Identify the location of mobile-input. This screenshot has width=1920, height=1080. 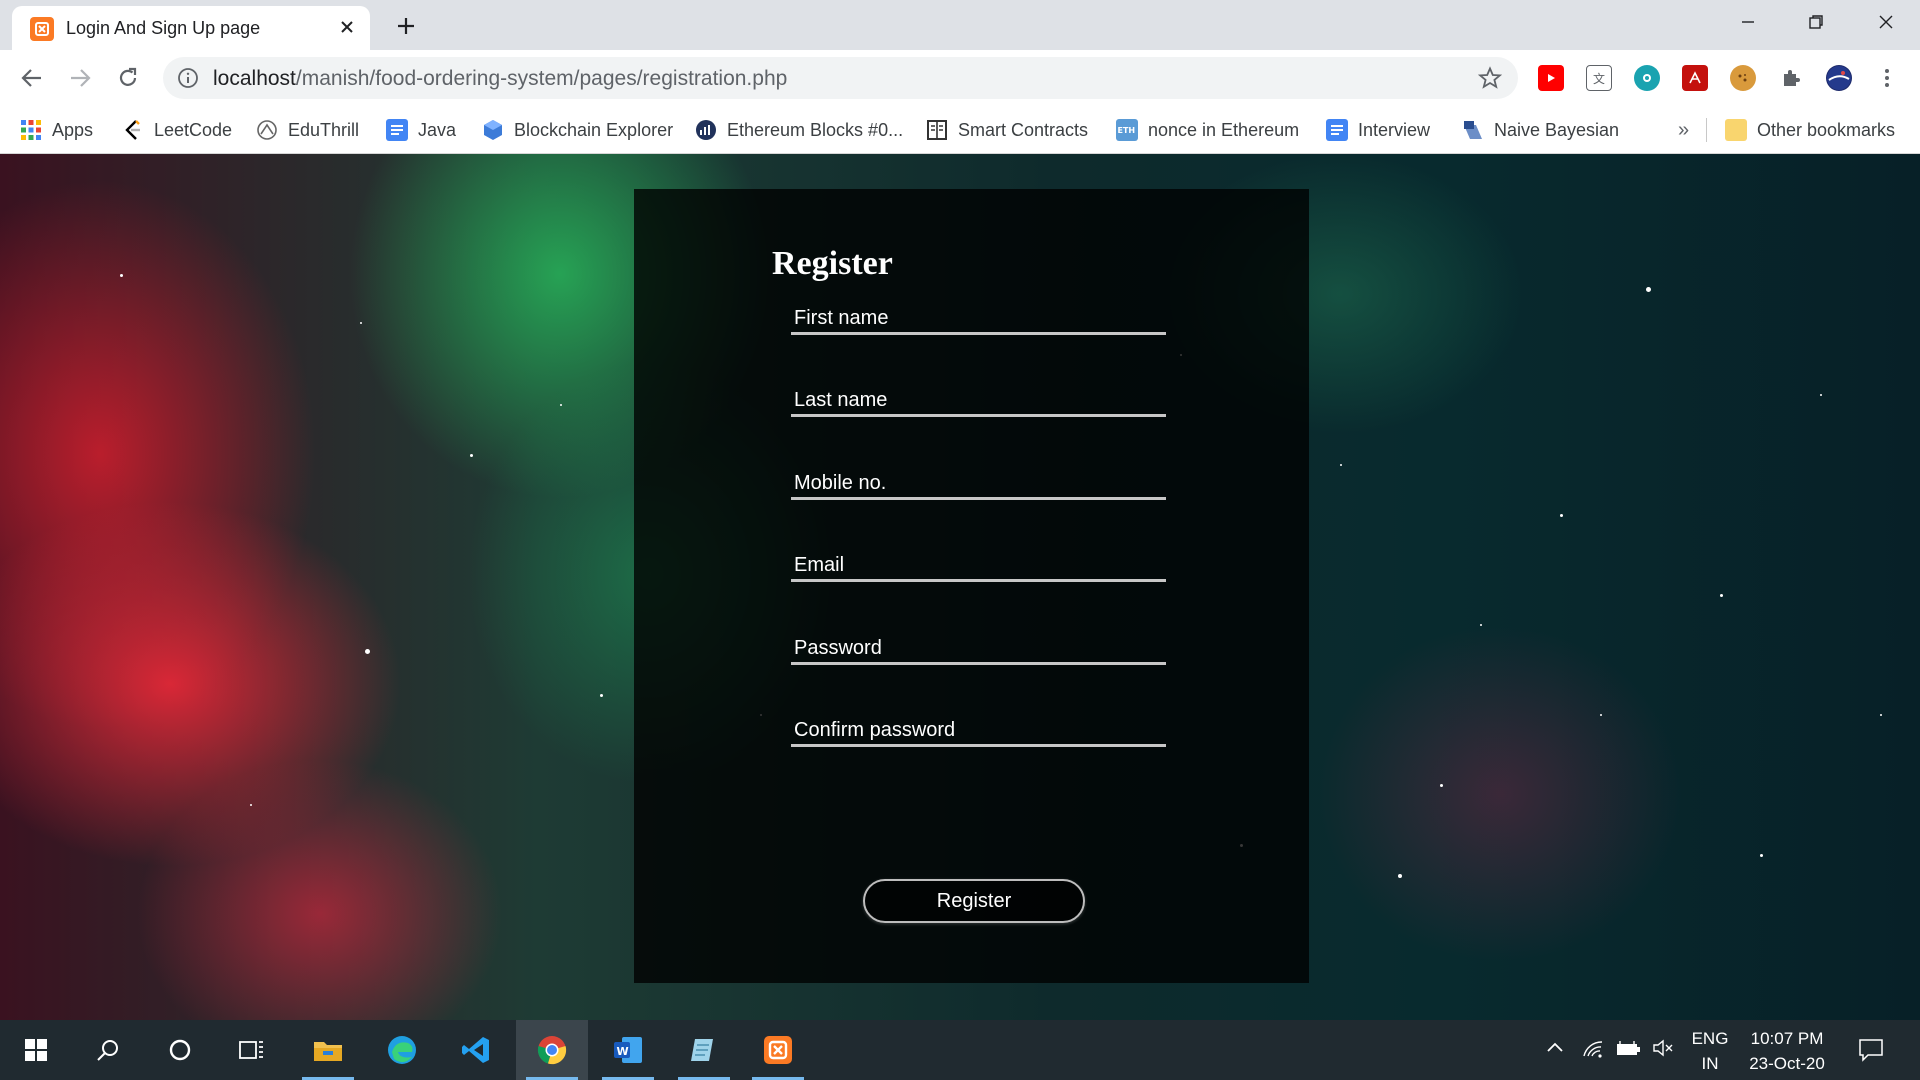
(978, 480).